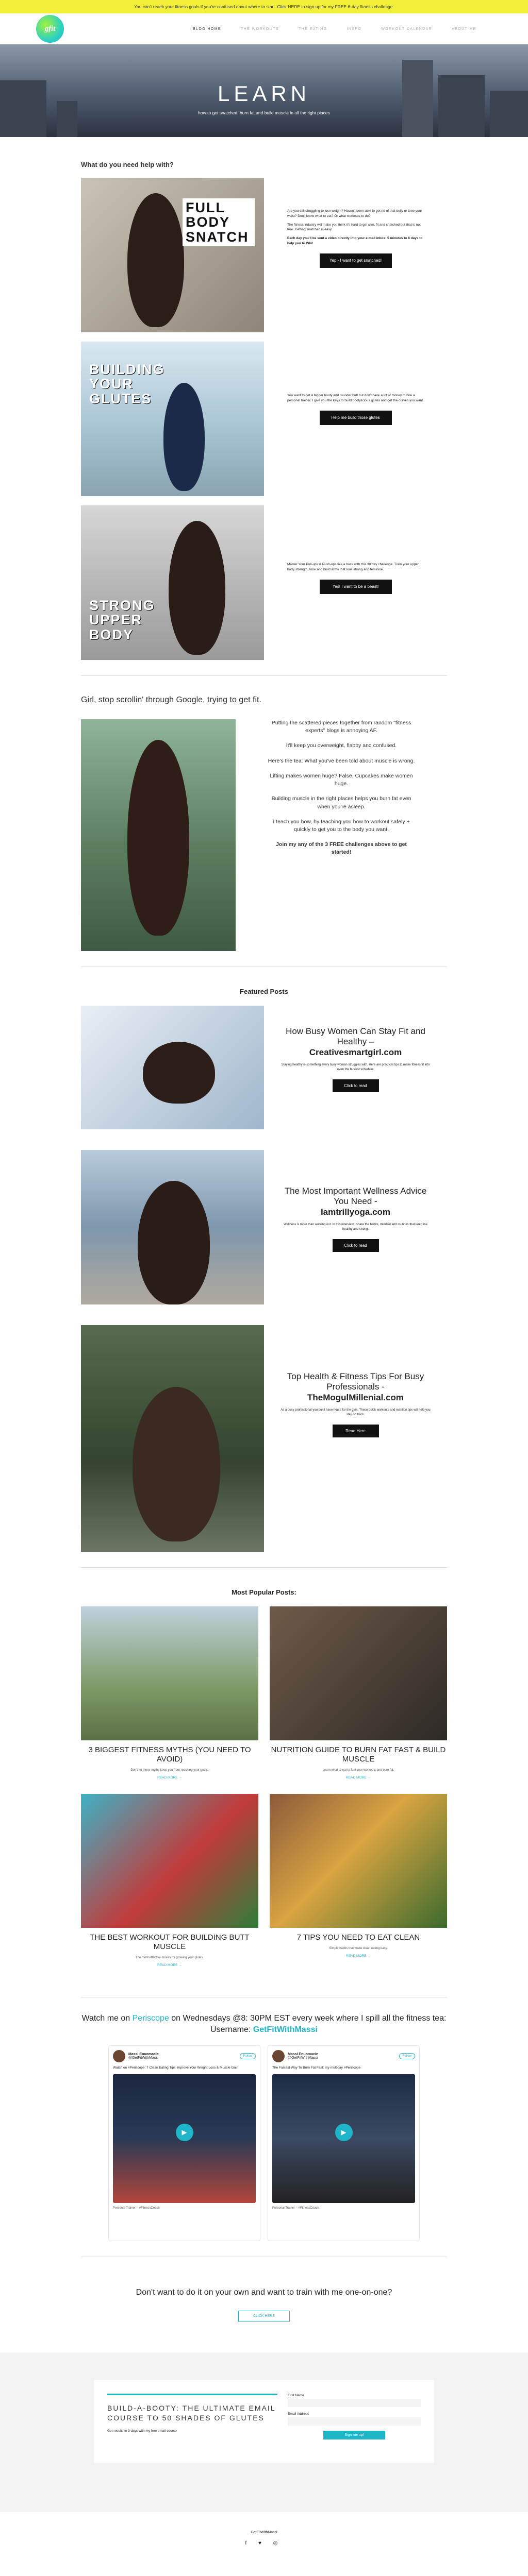  What do you see at coordinates (354, 2435) in the screenshot?
I see `signup-button: Sign me up!` at bounding box center [354, 2435].